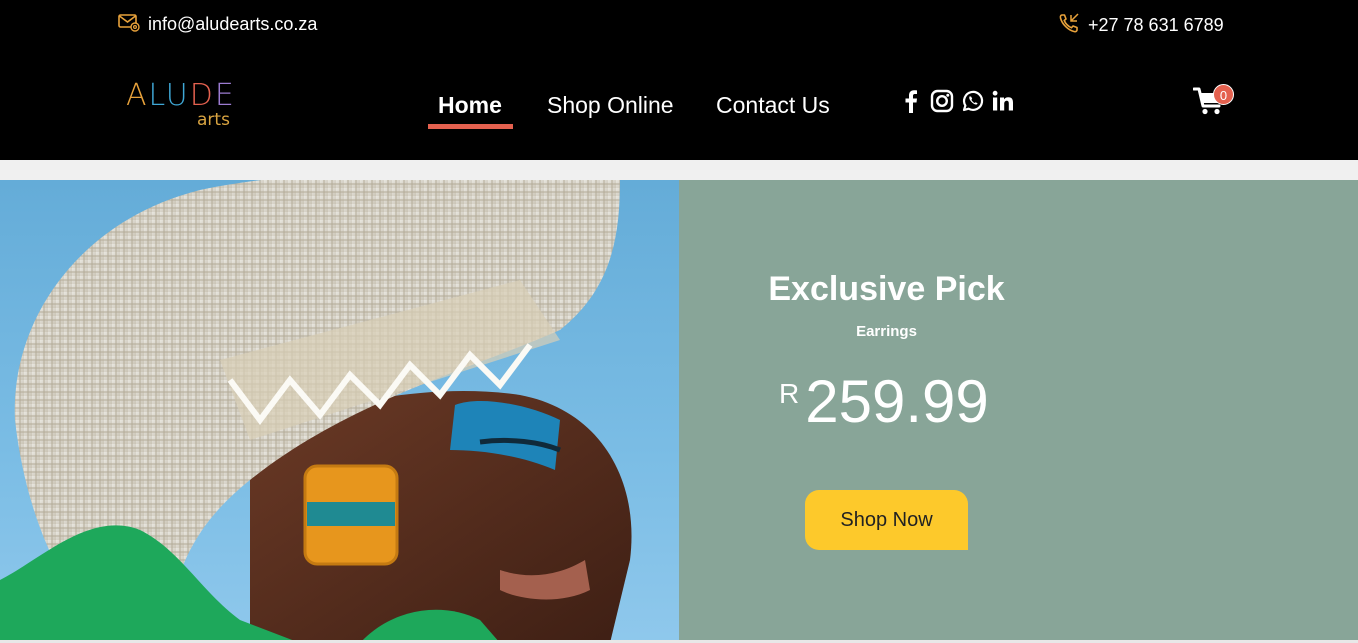 The height and width of the screenshot is (643, 1358). Describe the element at coordinates (911, 101) in the screenshot. I see `facebook-icon` at that location.